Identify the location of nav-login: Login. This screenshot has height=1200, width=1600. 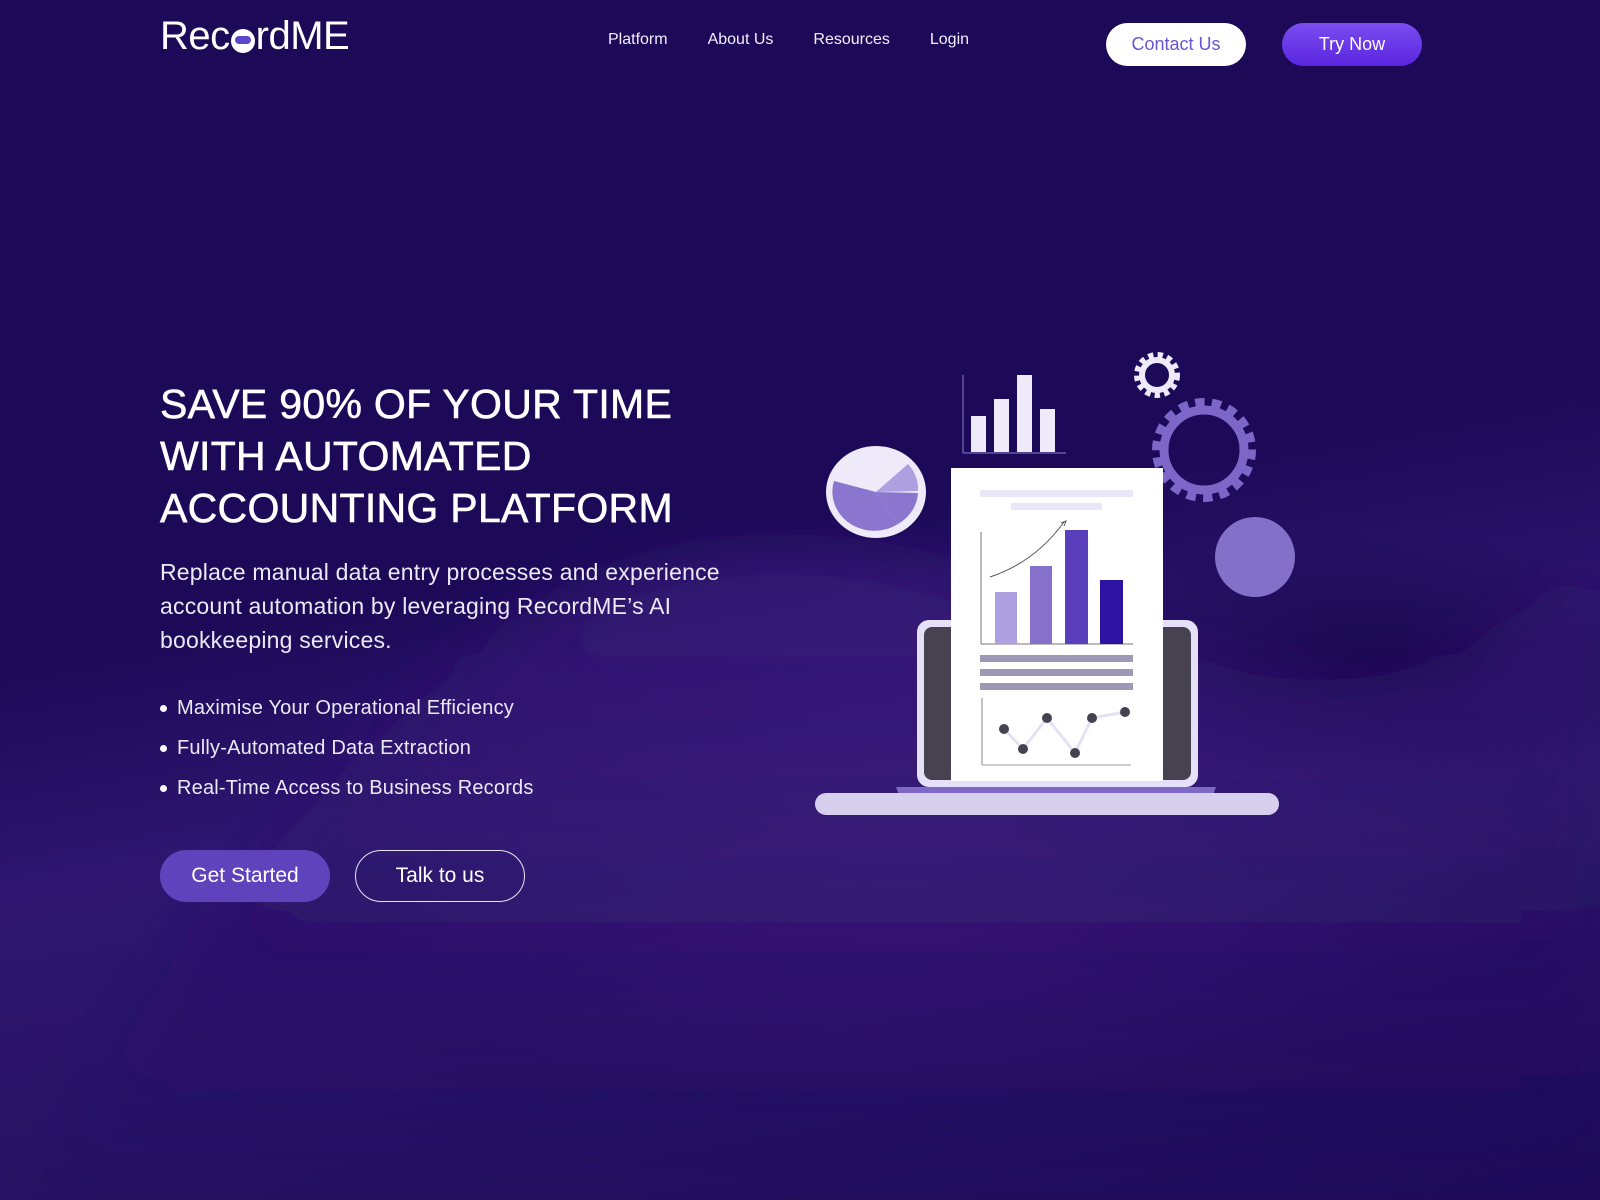
(949, 40).